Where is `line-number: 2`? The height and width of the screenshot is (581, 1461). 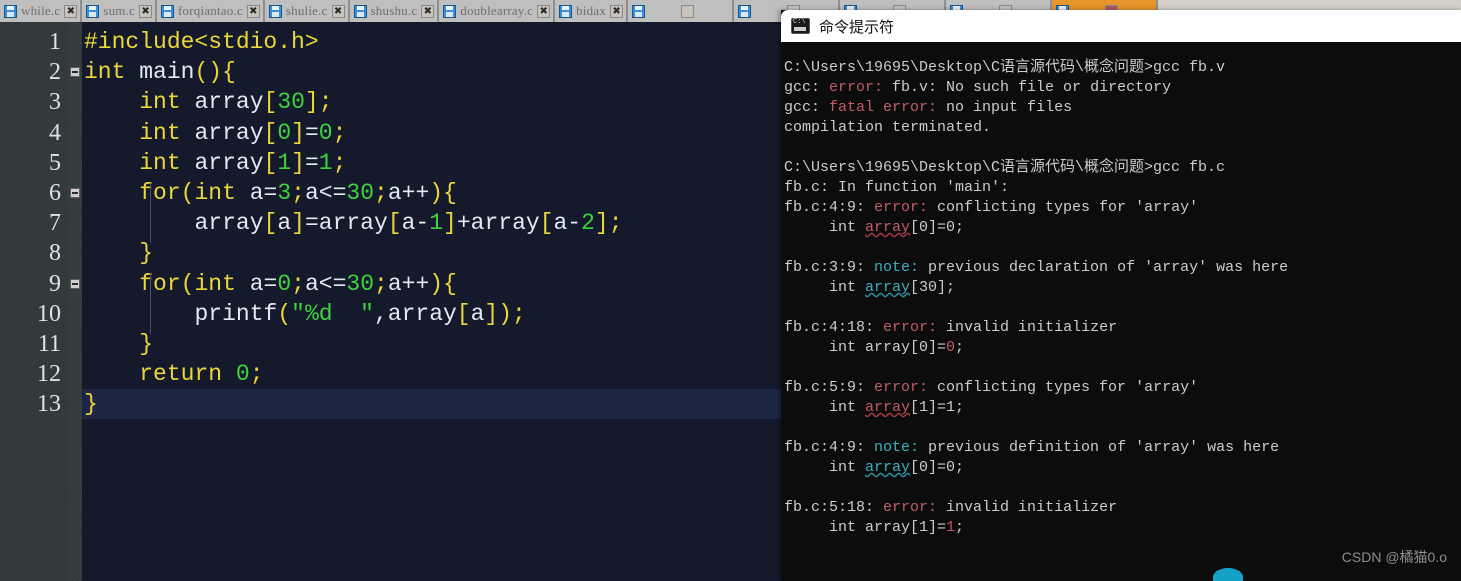 line-number: 2 is located at coordinates (55, 72).